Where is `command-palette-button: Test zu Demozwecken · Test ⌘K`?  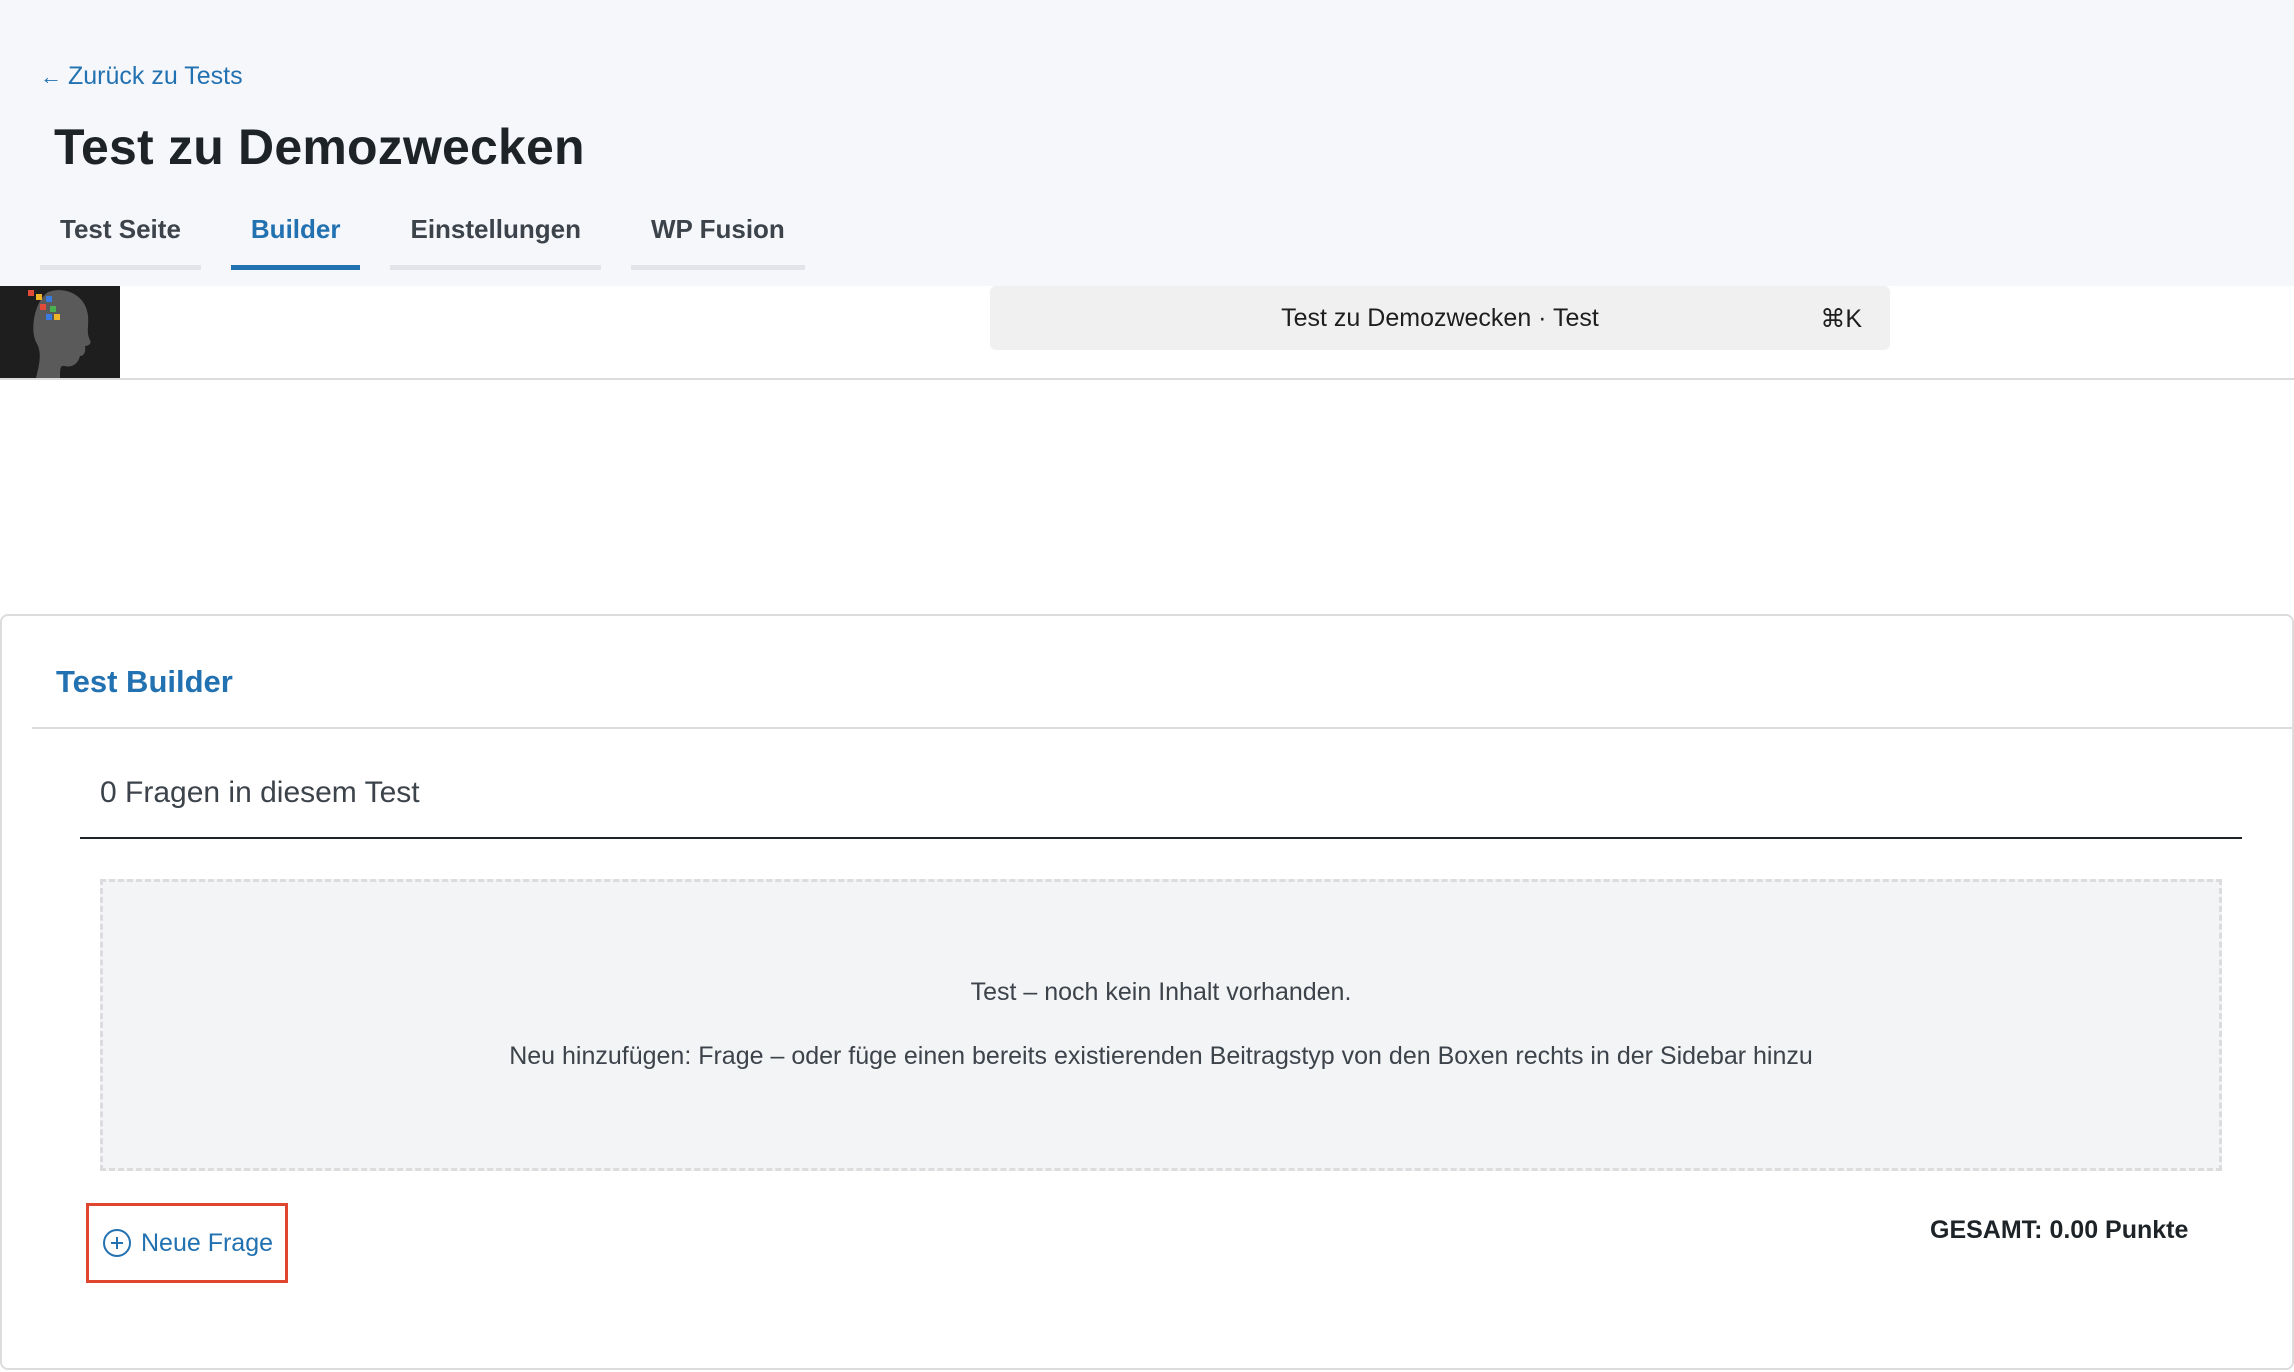 command-palette-button: Test zu Demozwecken · Test ⌘K is located at coordinates (1440, 318).